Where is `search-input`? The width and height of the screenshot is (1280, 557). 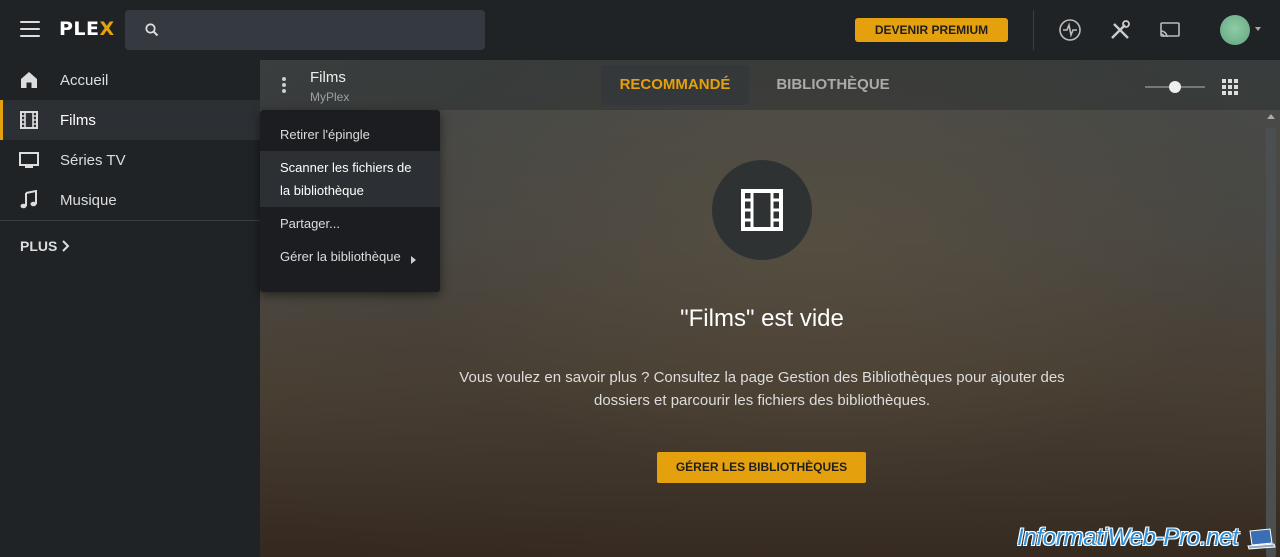
search-input is located at coordinates (305, 30).